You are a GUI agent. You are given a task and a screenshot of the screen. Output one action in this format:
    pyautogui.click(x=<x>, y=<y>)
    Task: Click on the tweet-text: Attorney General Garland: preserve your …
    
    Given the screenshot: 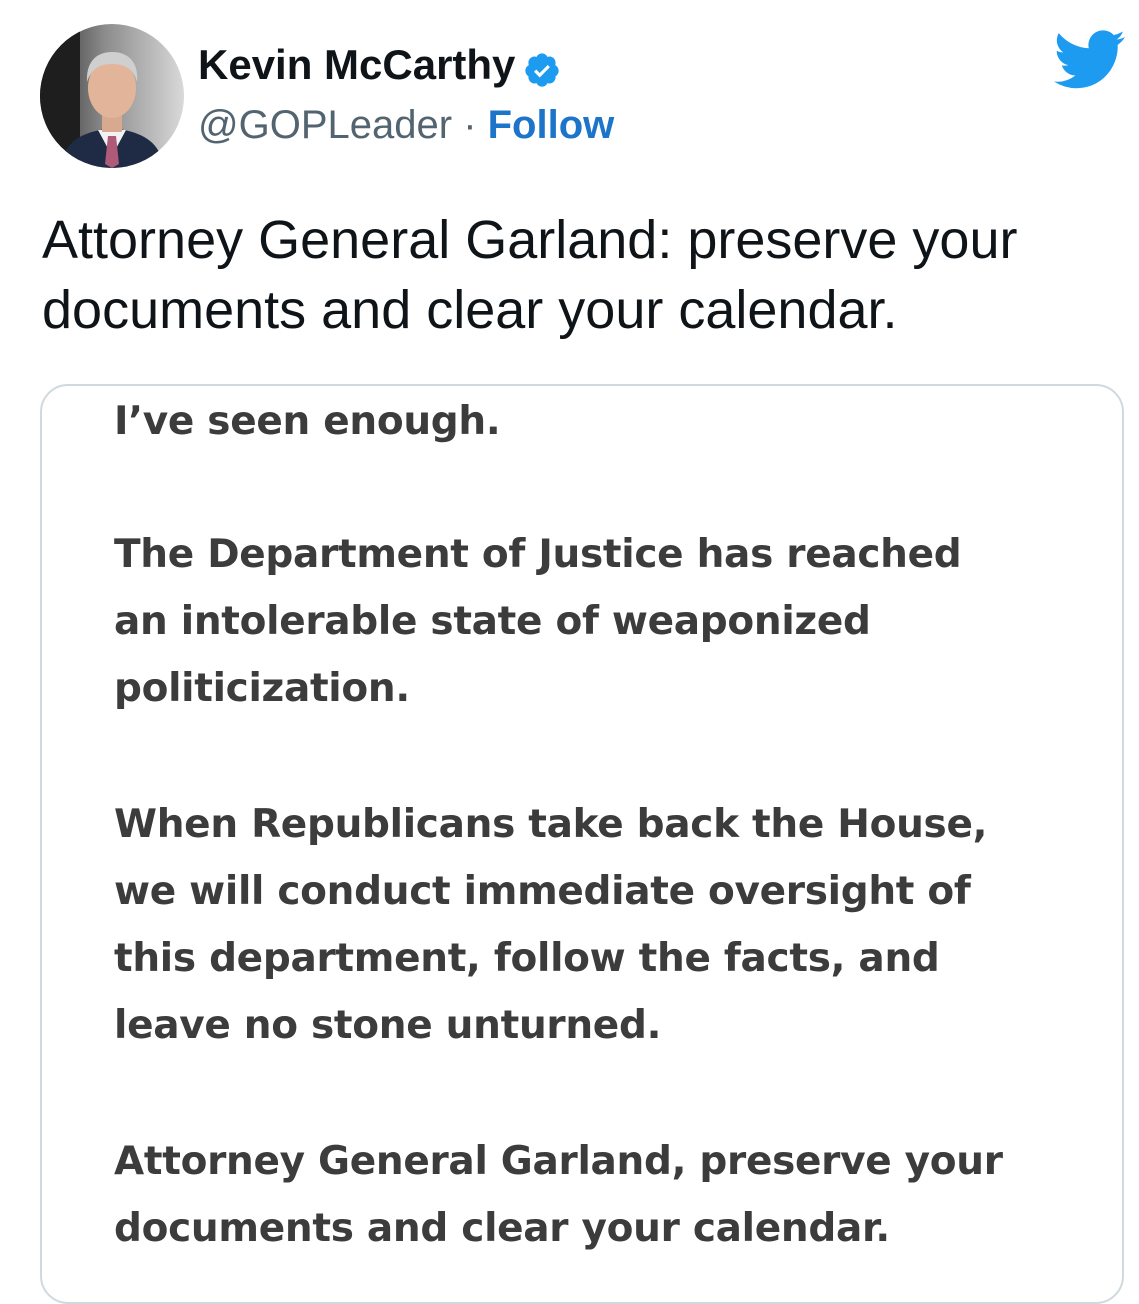 What is the action you would take?
    pyautogui.click(x=582, y=275)
    